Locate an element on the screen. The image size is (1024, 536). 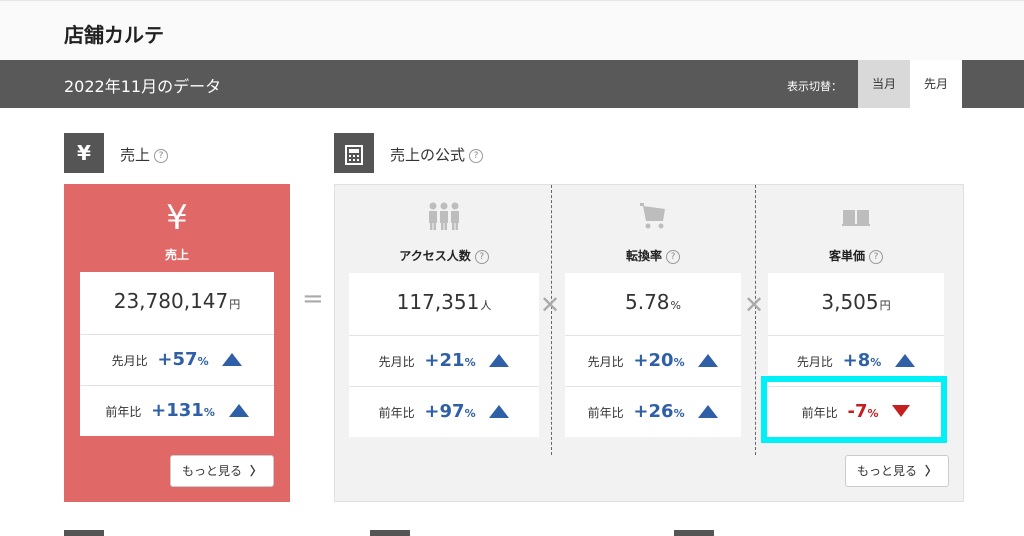
access-count-label: アクセス人数? is located at coordinates (444, 255).